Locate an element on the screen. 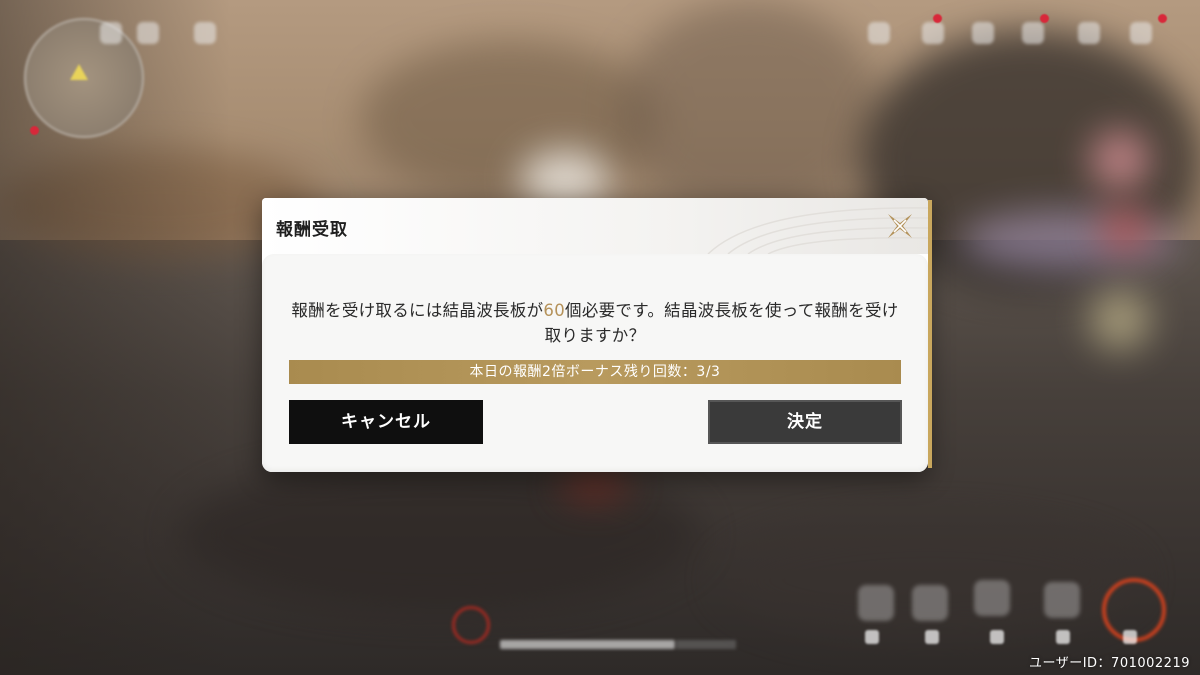 Image resolution: width=1200 pixels, height=675 pixels. bonus-remaining-banner: 本日の報酬2倍ボーナス残り回数：3/3 is located at coordinates (595, 372).